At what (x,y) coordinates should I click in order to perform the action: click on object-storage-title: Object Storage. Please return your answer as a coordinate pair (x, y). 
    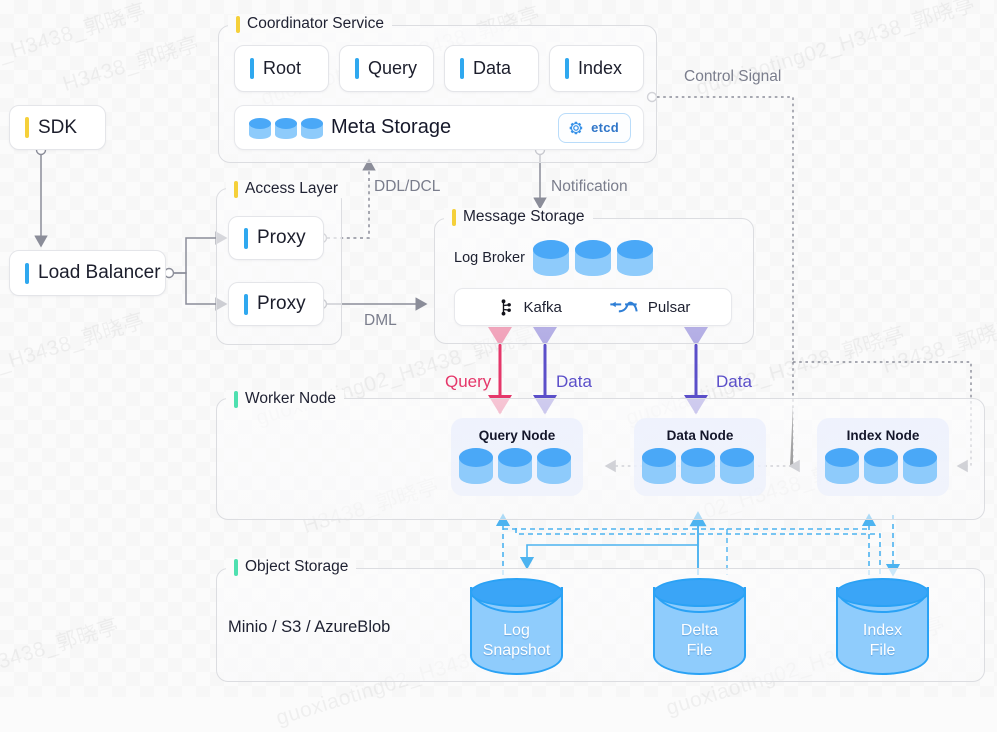
    Looking at the image, I should click on (291, 567).